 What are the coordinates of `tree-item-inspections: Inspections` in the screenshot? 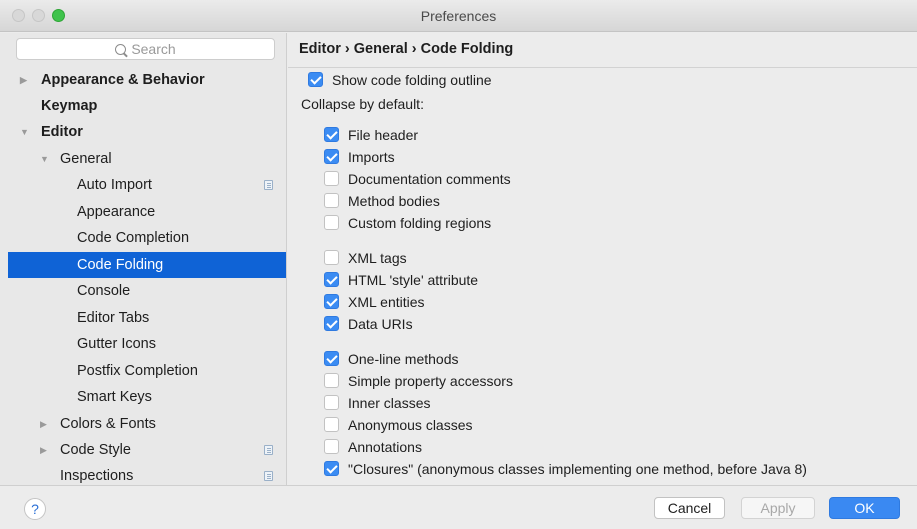 It's located at (147, 474).